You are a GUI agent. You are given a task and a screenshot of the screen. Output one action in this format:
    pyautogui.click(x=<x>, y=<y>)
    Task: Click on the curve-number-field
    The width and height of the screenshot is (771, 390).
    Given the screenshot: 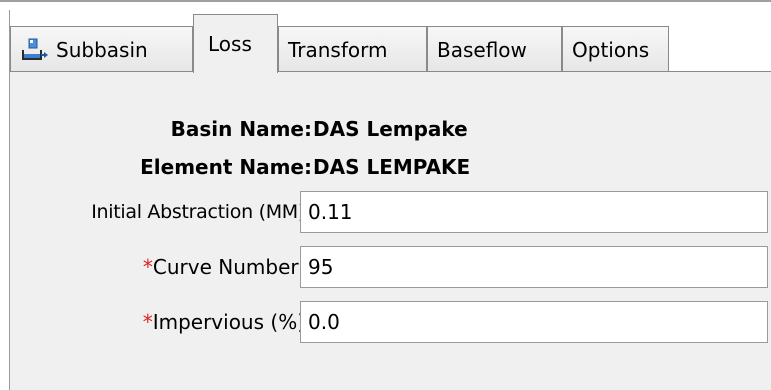 What is the action you would take?
    pyautogui.click(x=534, y=267)
    